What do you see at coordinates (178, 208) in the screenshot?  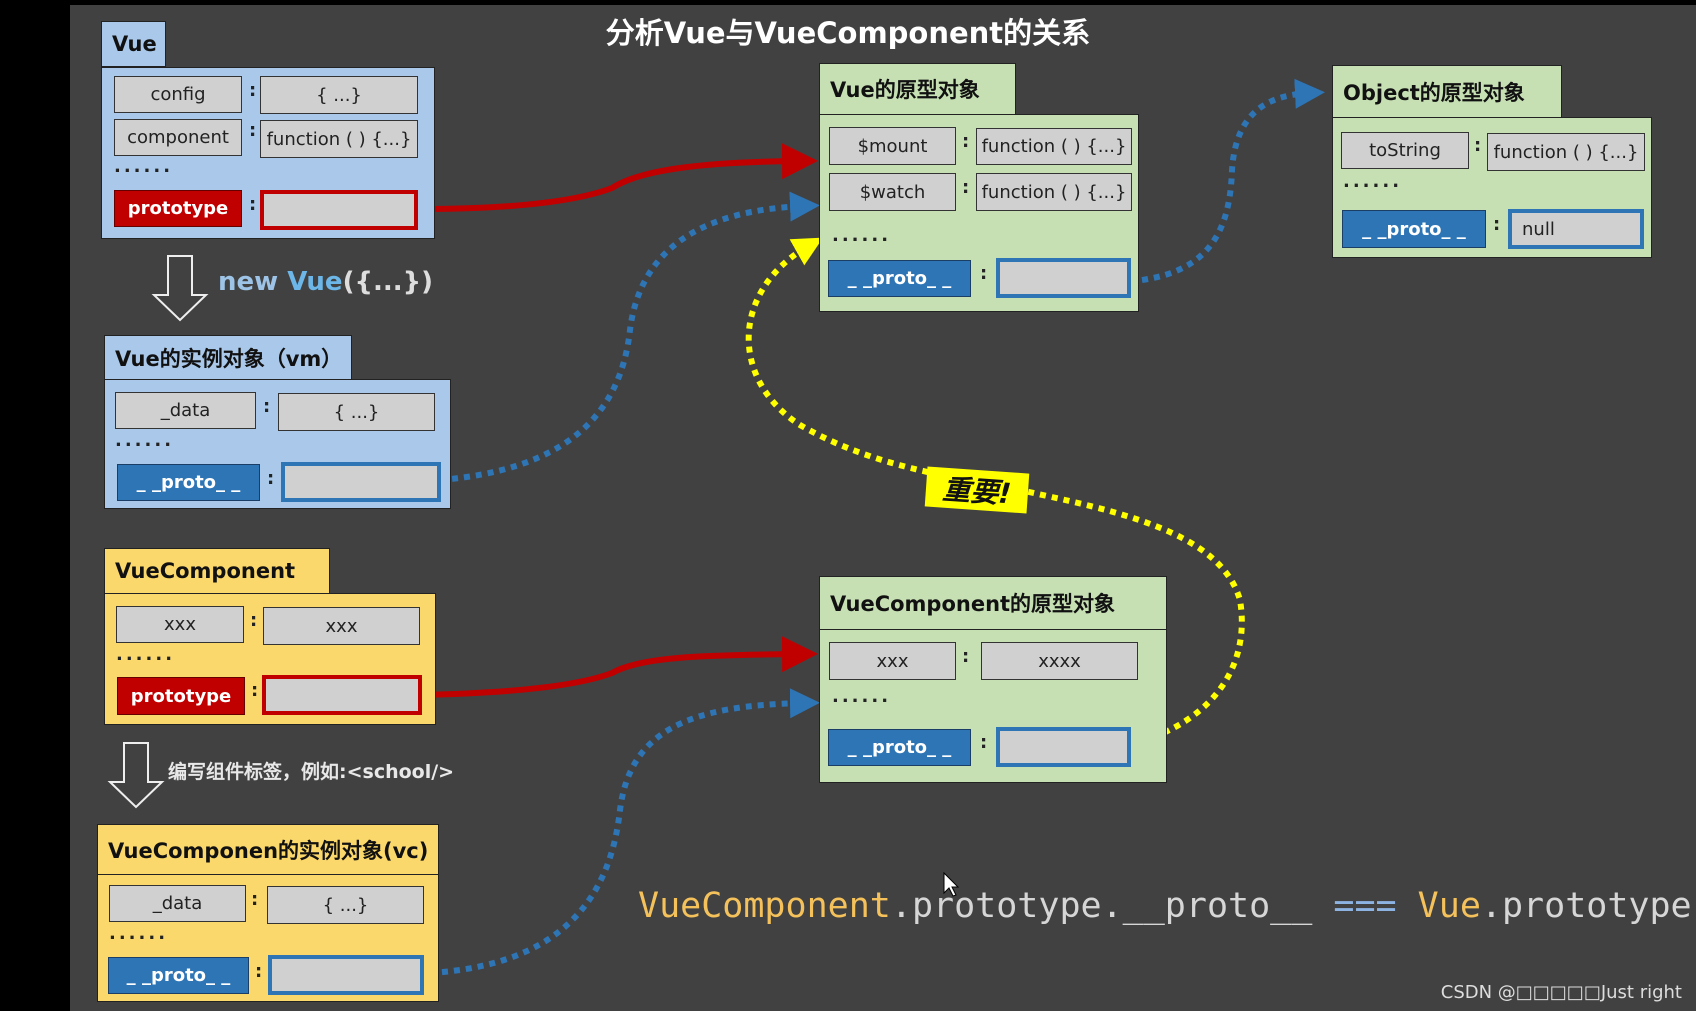 I see `vue-prototype-key: prototype` at bounding box center [178, 208].